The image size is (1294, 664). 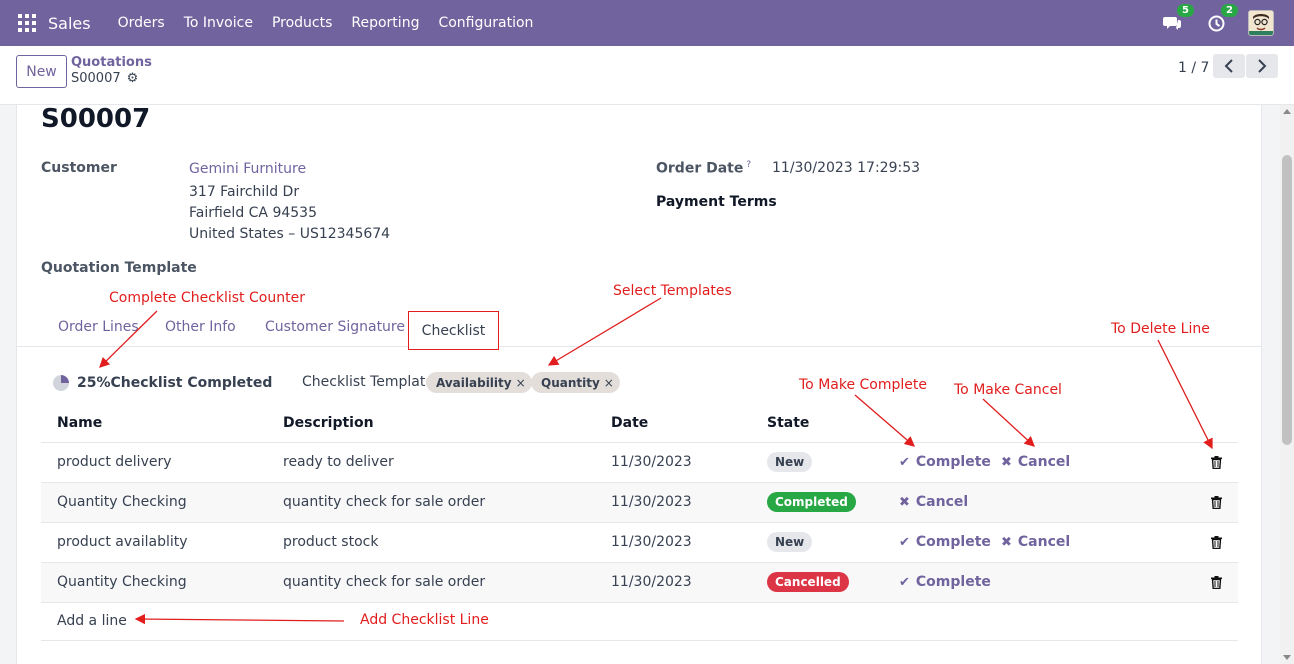 What do you see at coordinates (575, 382) in the screenshot?
I see `template-tag-quantity: Quantity ×` at bounding box center [575, 382].